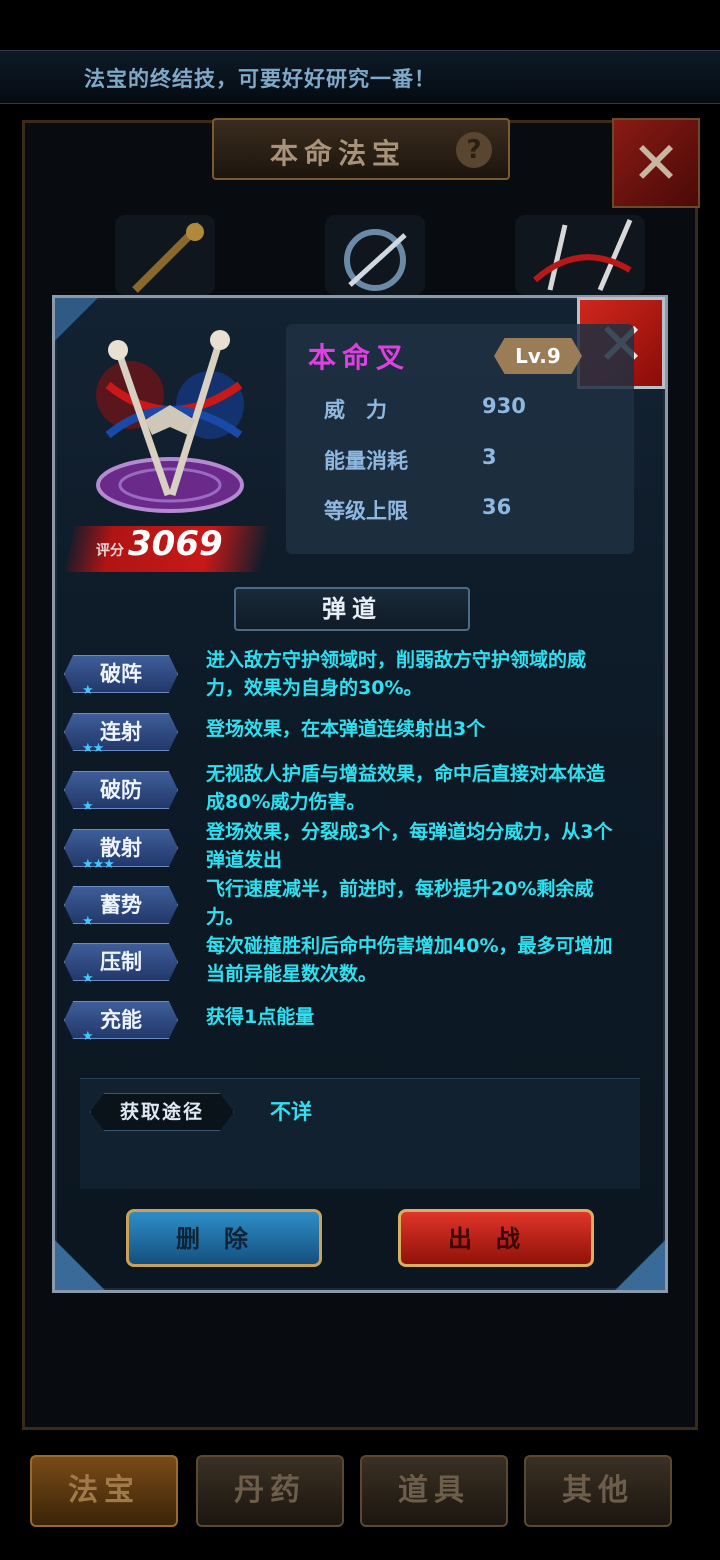 The image size is (720, 1560). Describe the element at coordinates (291, 1112) in the screenshot. I see `source-value: 不详` at that location.